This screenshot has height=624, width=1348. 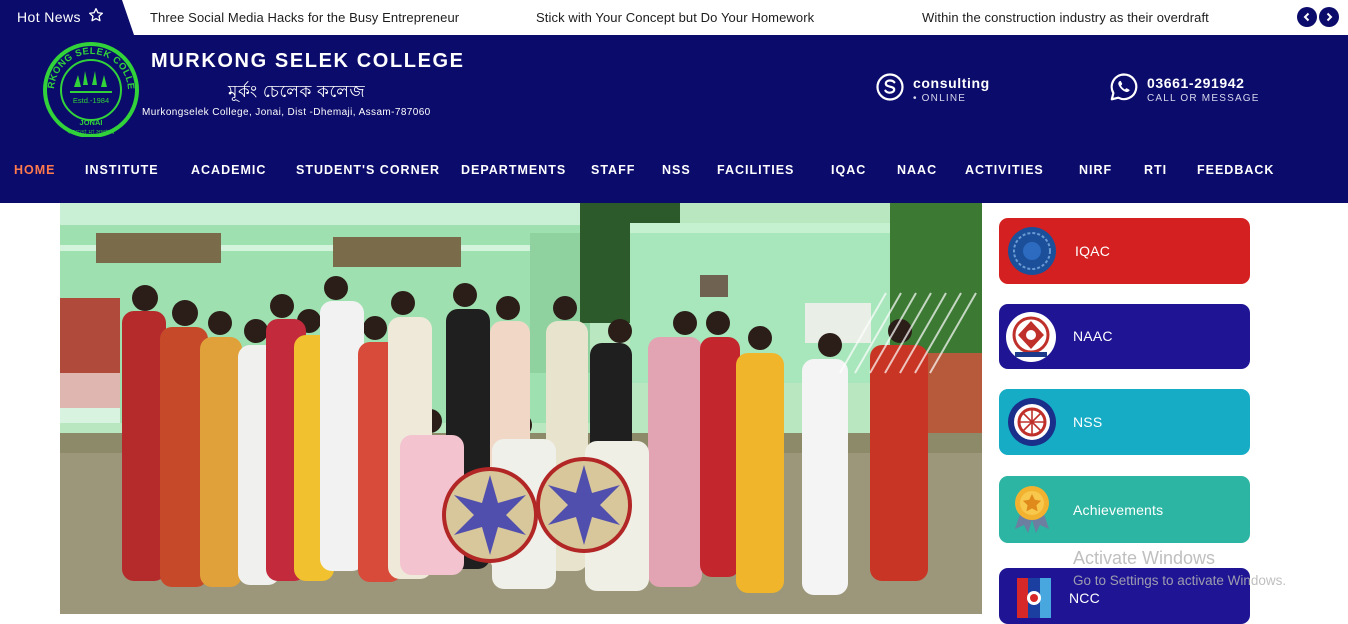 What do you see at coordinates (1034, 598) in the screenshot?
I see `ncc-logo-icon` at bounding box center [1034, 598].